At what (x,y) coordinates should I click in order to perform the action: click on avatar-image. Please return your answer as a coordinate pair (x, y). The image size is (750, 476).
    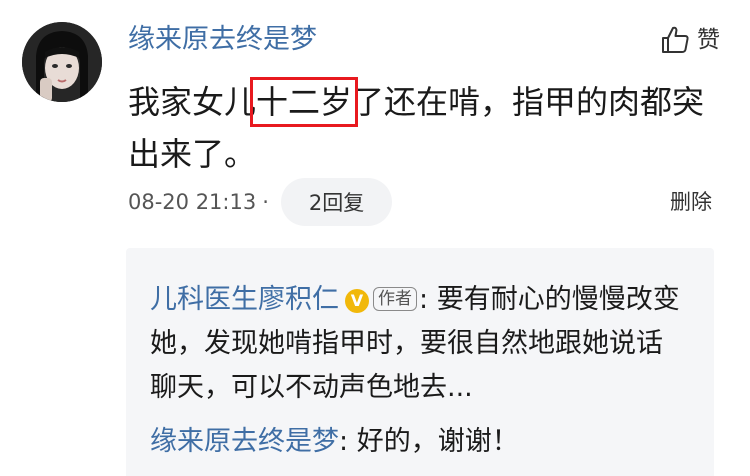
    Looking at the image, I should click on (62, 62).